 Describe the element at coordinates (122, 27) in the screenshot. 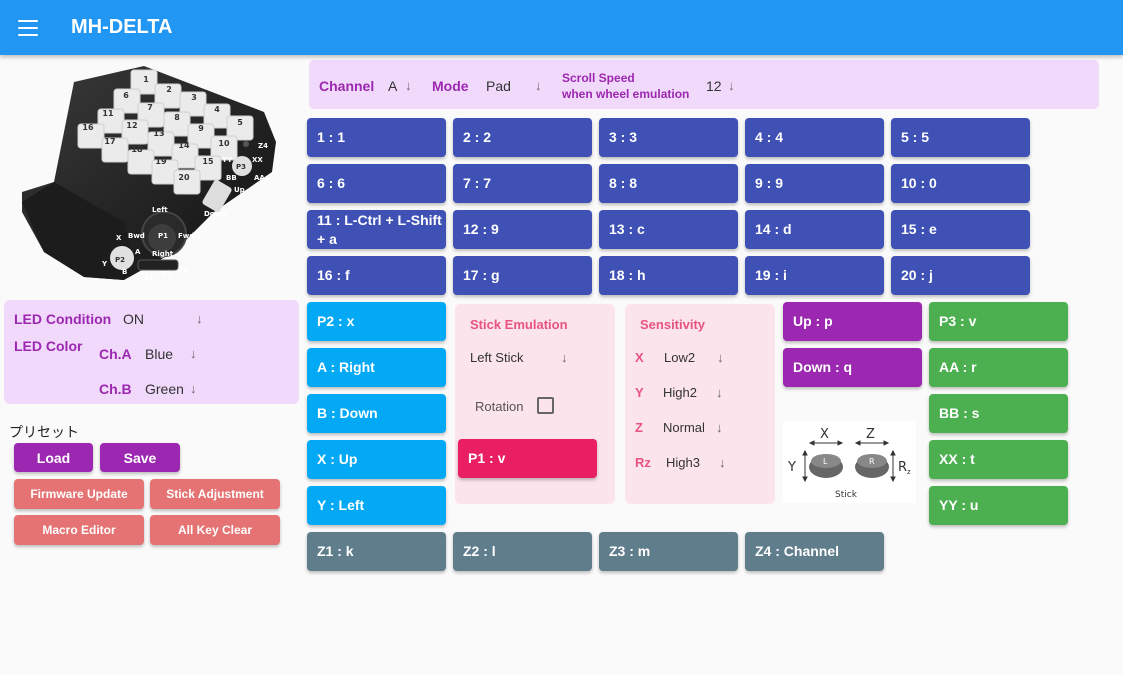

I see `app-title: MH-DELTA` at that location.